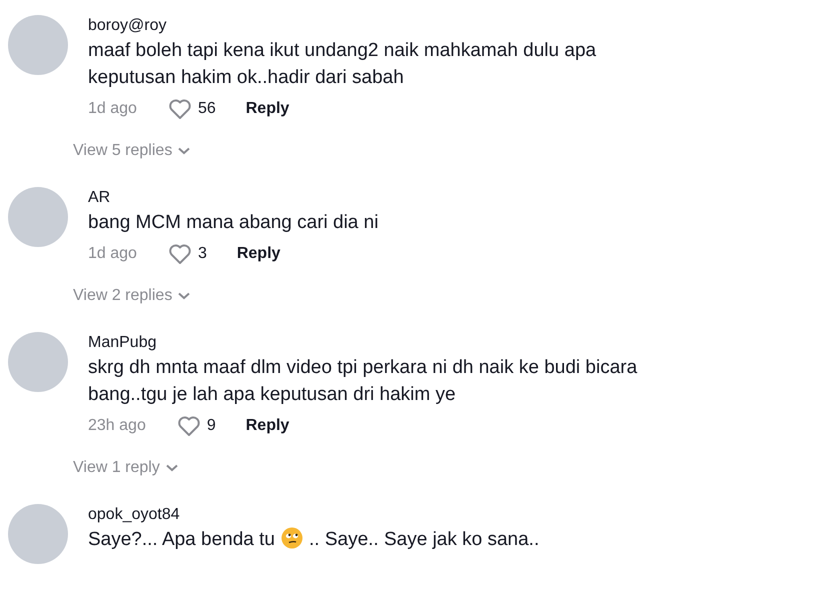 The height and width of the screenshot is (590, 827). Describe the element at coordinates (343, 64) in the screenshot. I see `comment-text: maaf boleh tapi kena ikut undang2 naik mahkamah dulu apa keputusan hakim ok..hadir dari sabah` at that location.